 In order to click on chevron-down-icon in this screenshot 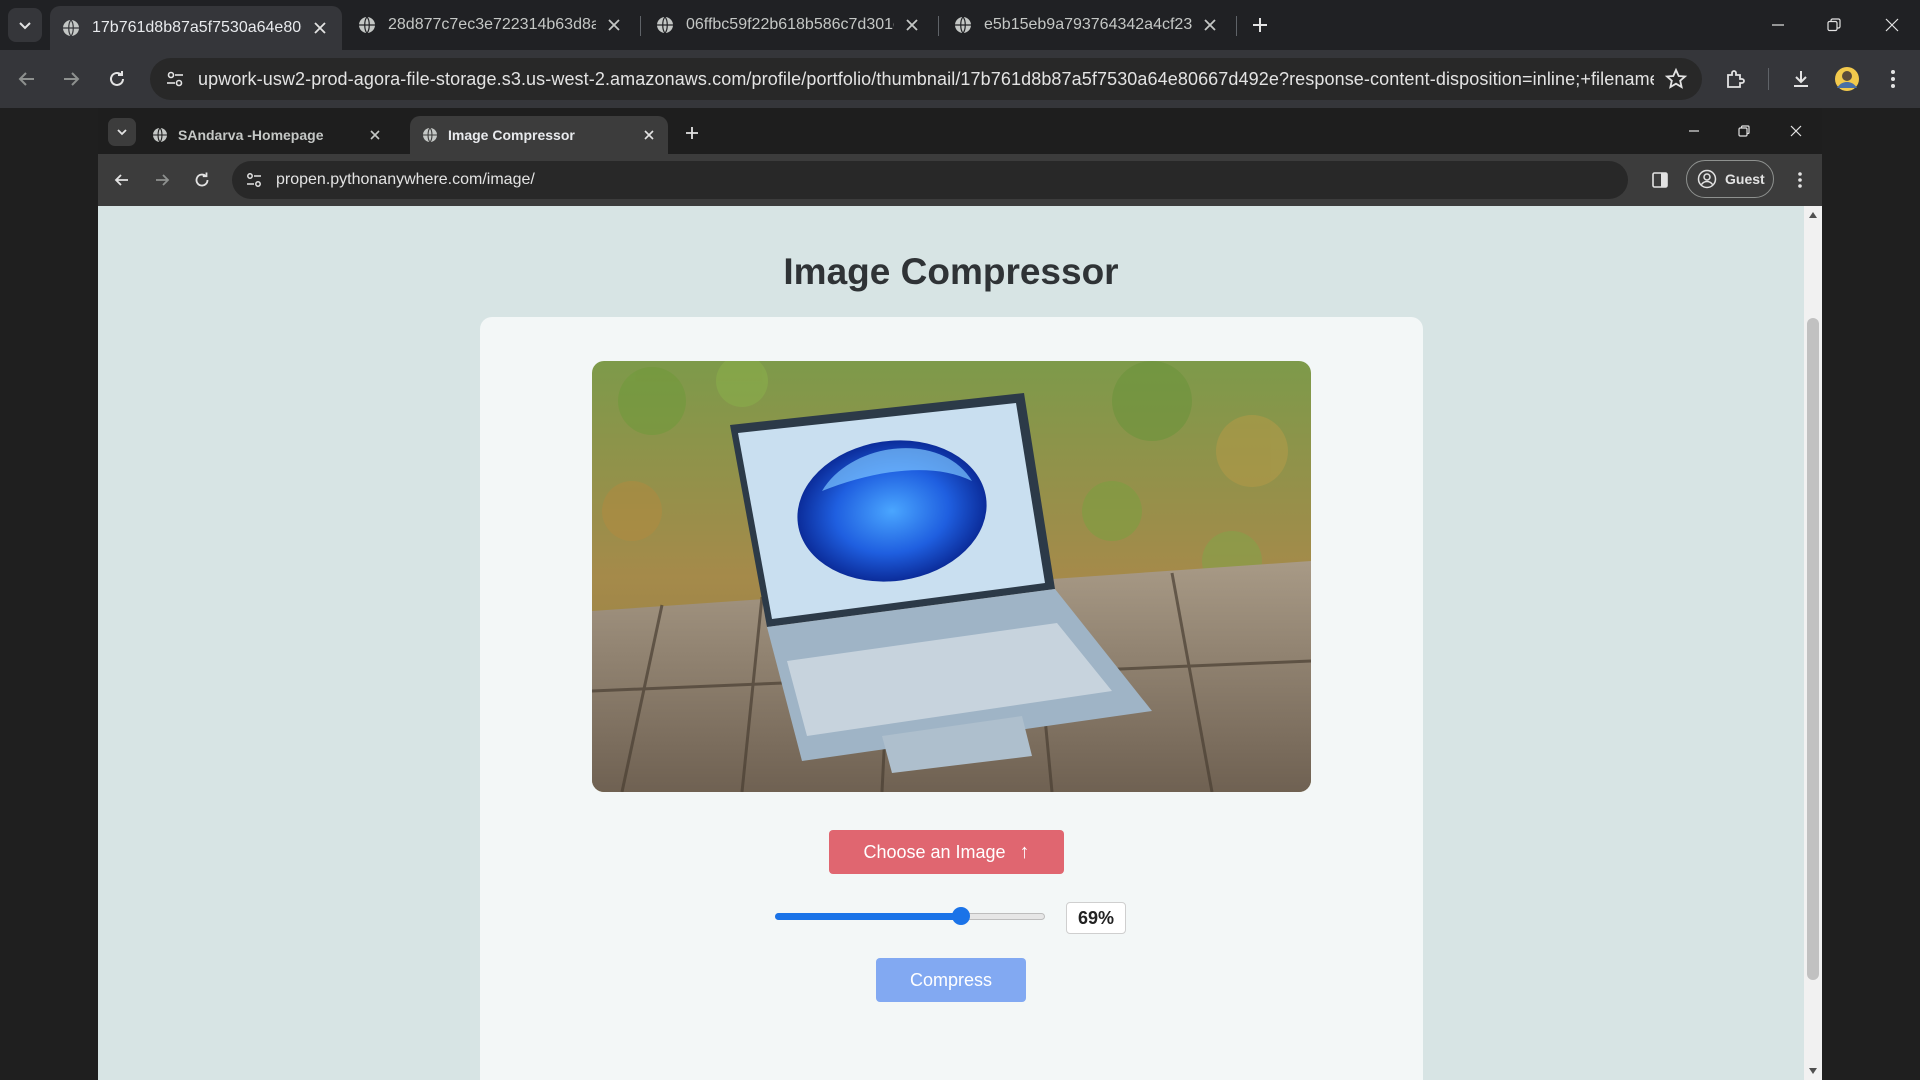, I will do `click(122, 132)`.